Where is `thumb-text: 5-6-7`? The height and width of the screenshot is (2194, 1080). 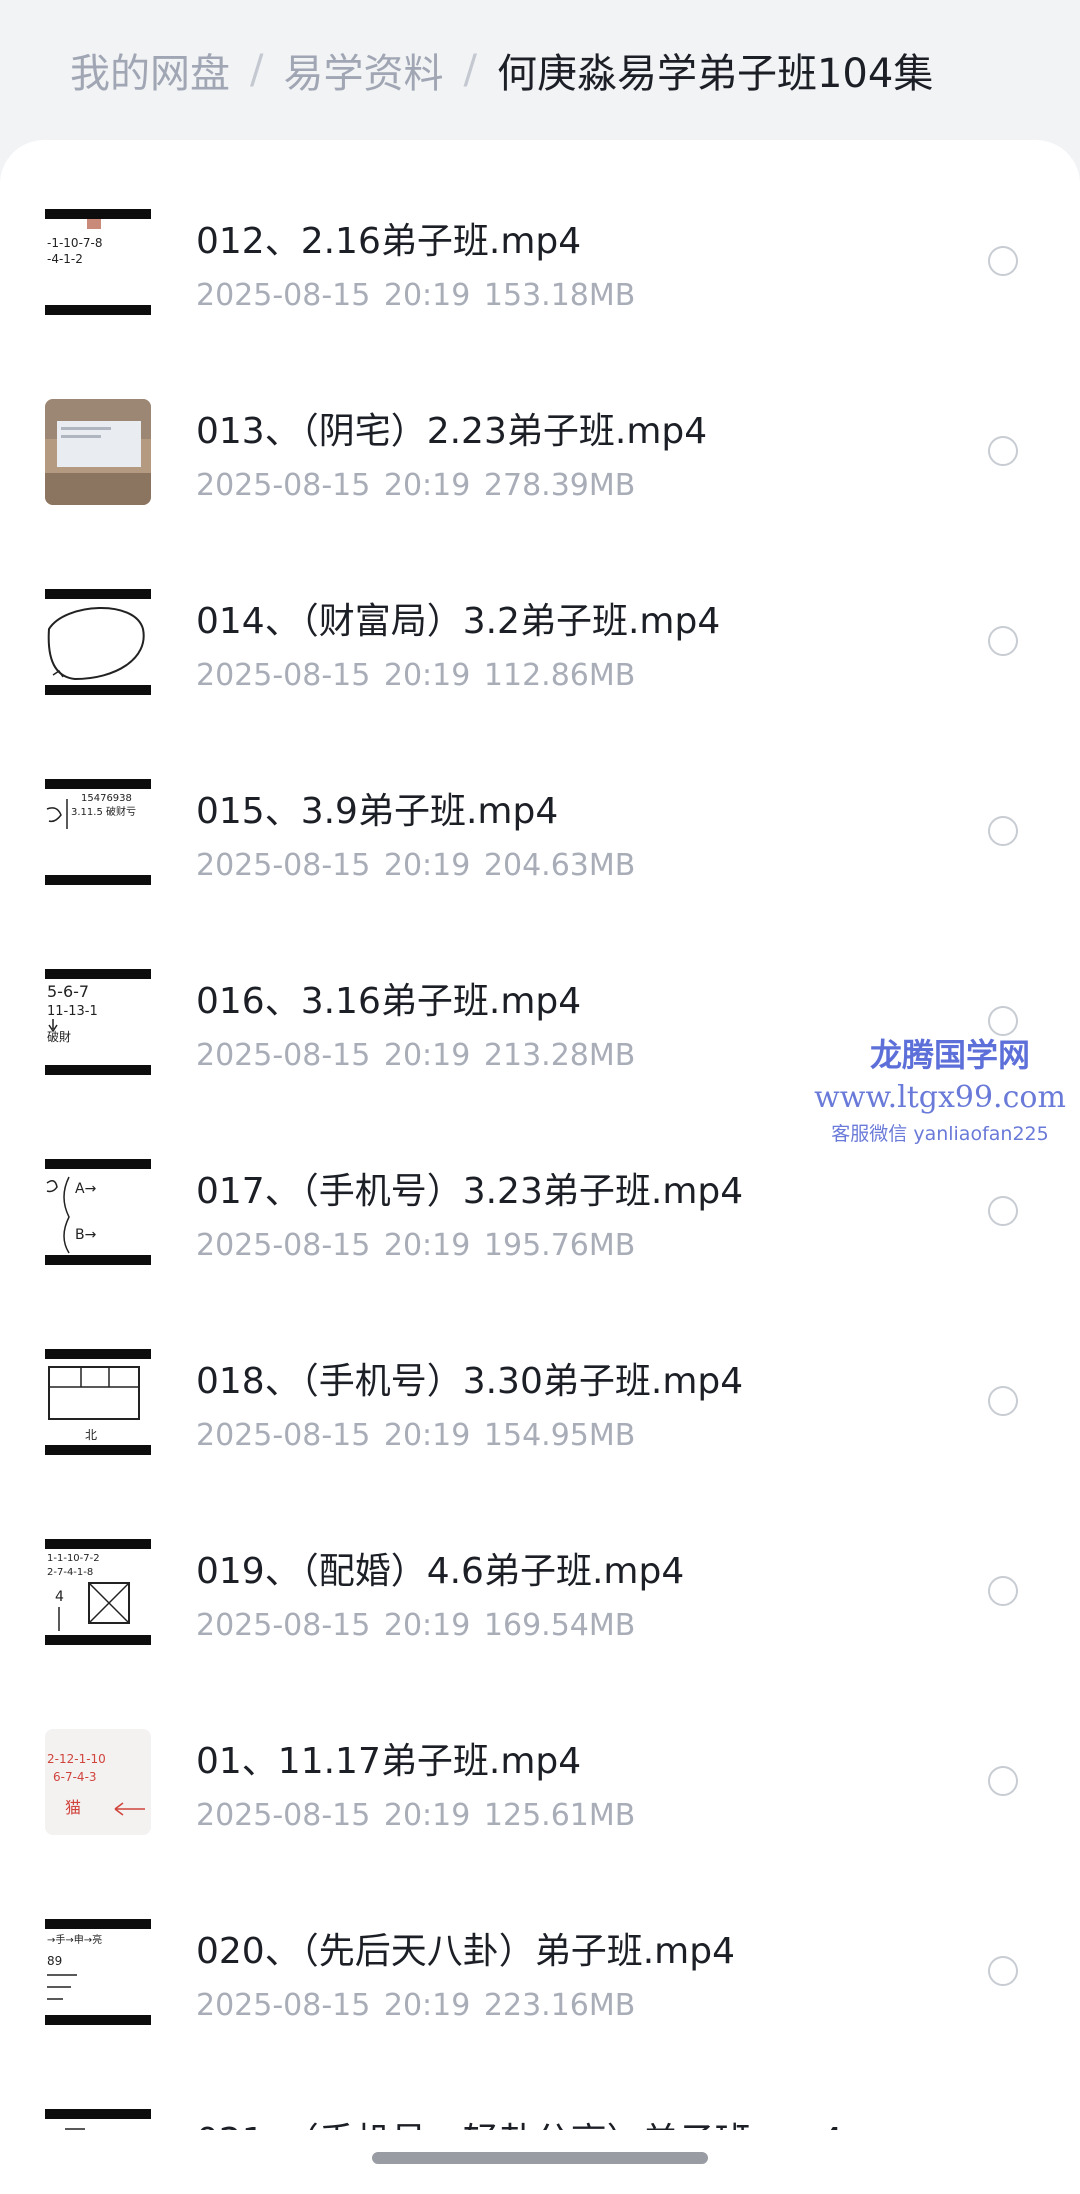
thumb-text: 5-6-7 is located at coordinates (68, 991).